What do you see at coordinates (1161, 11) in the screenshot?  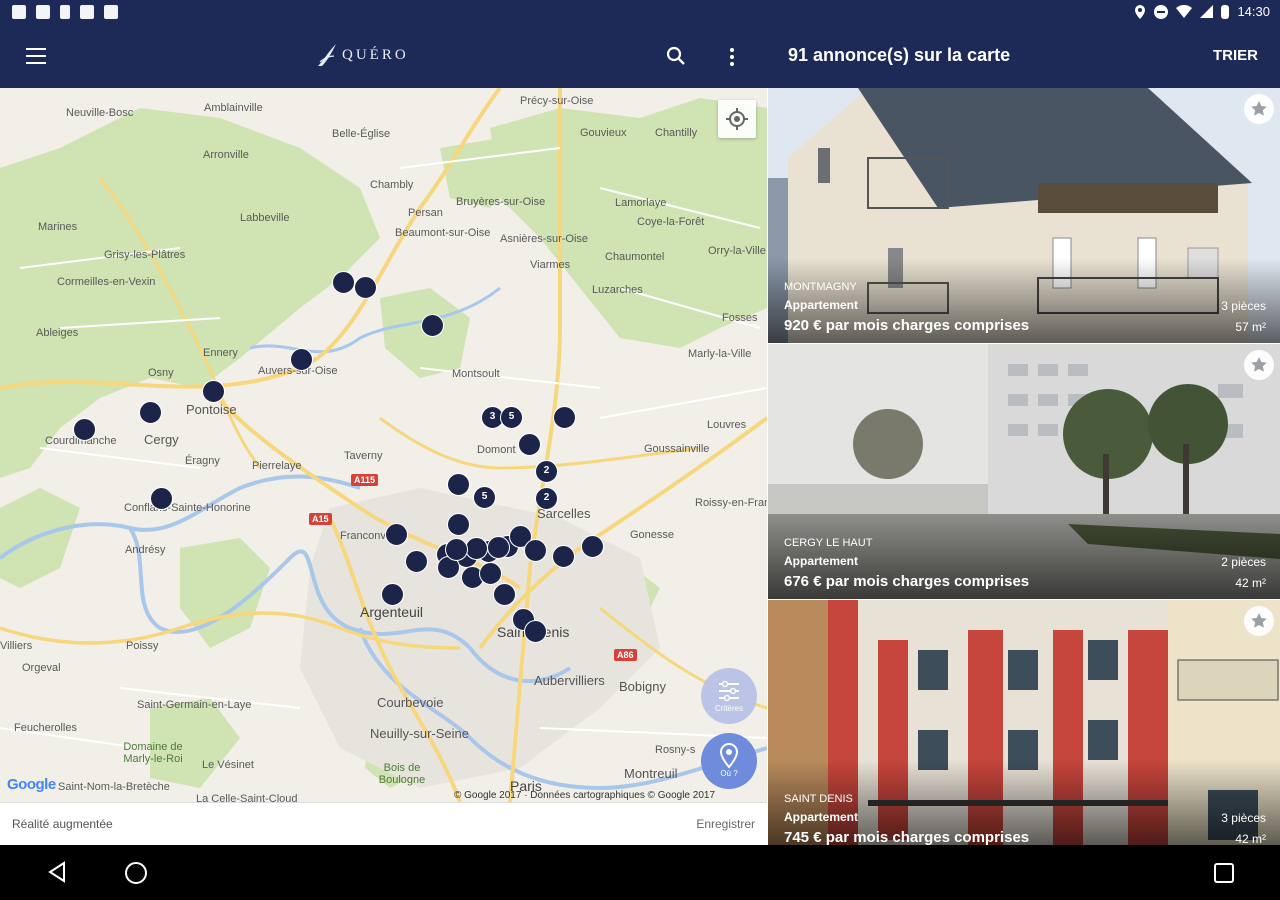 I see `do-not-disturb-icon` at bounding box center [1161, 11].